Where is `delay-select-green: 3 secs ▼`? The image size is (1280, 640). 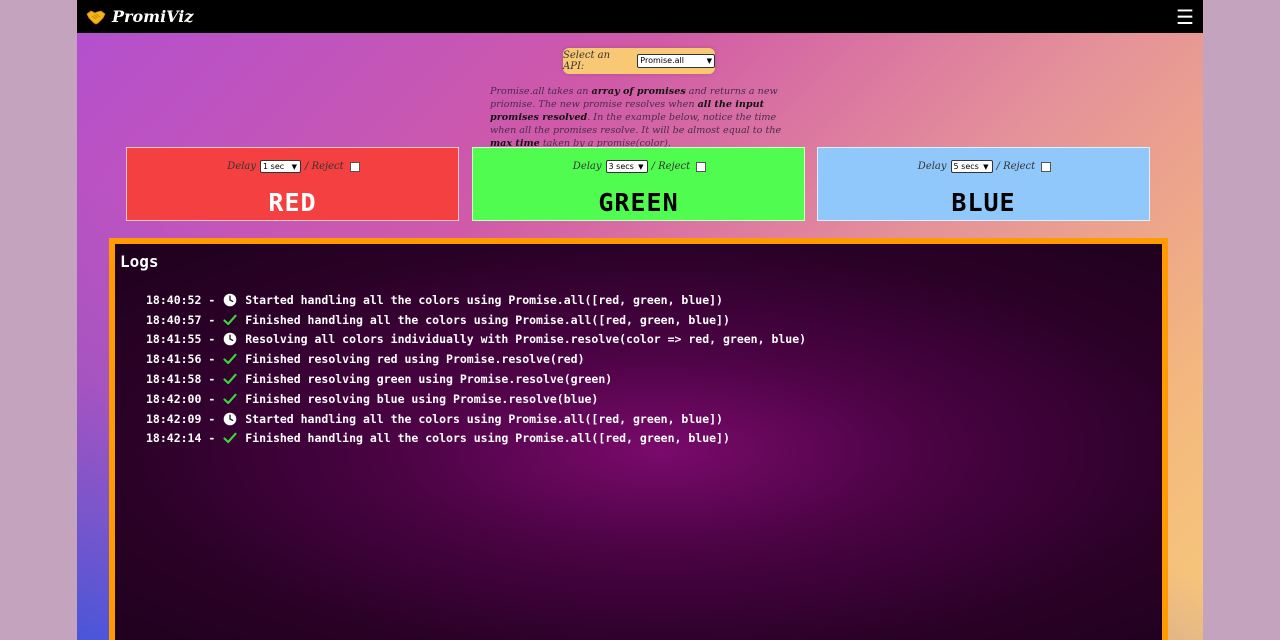 delay-select-green: 3 secs ▼ is located at coordinates (626, 166).